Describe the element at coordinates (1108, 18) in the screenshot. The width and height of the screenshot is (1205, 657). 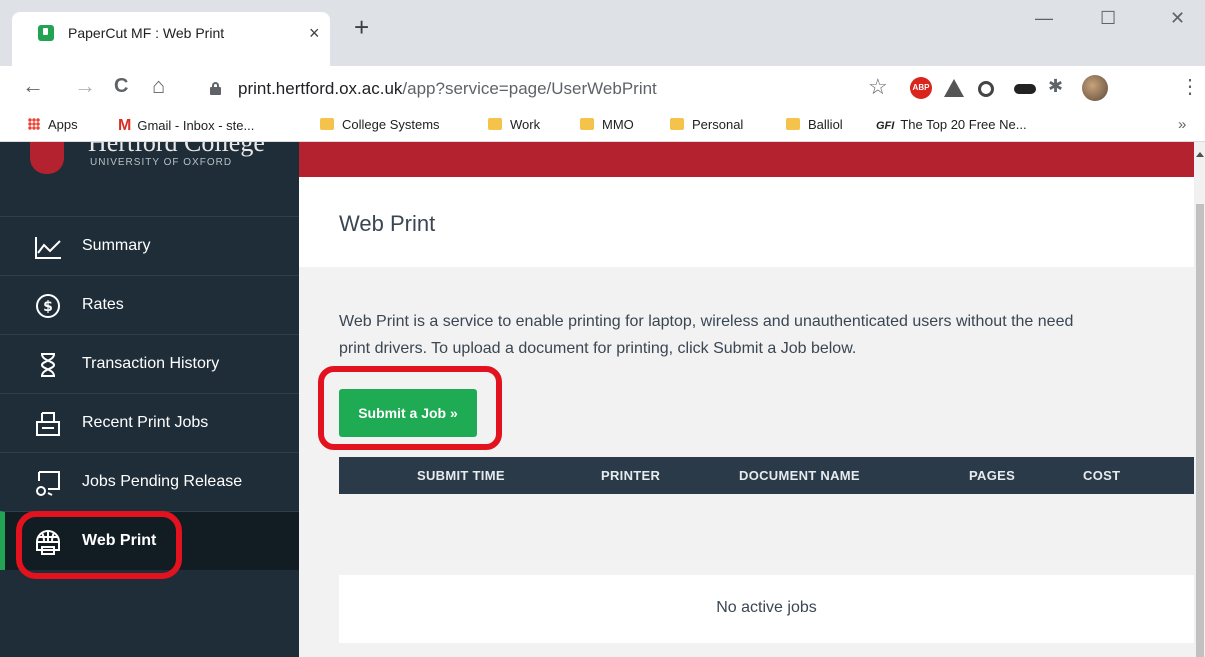
I see `maximize-button: ☐` at that location.